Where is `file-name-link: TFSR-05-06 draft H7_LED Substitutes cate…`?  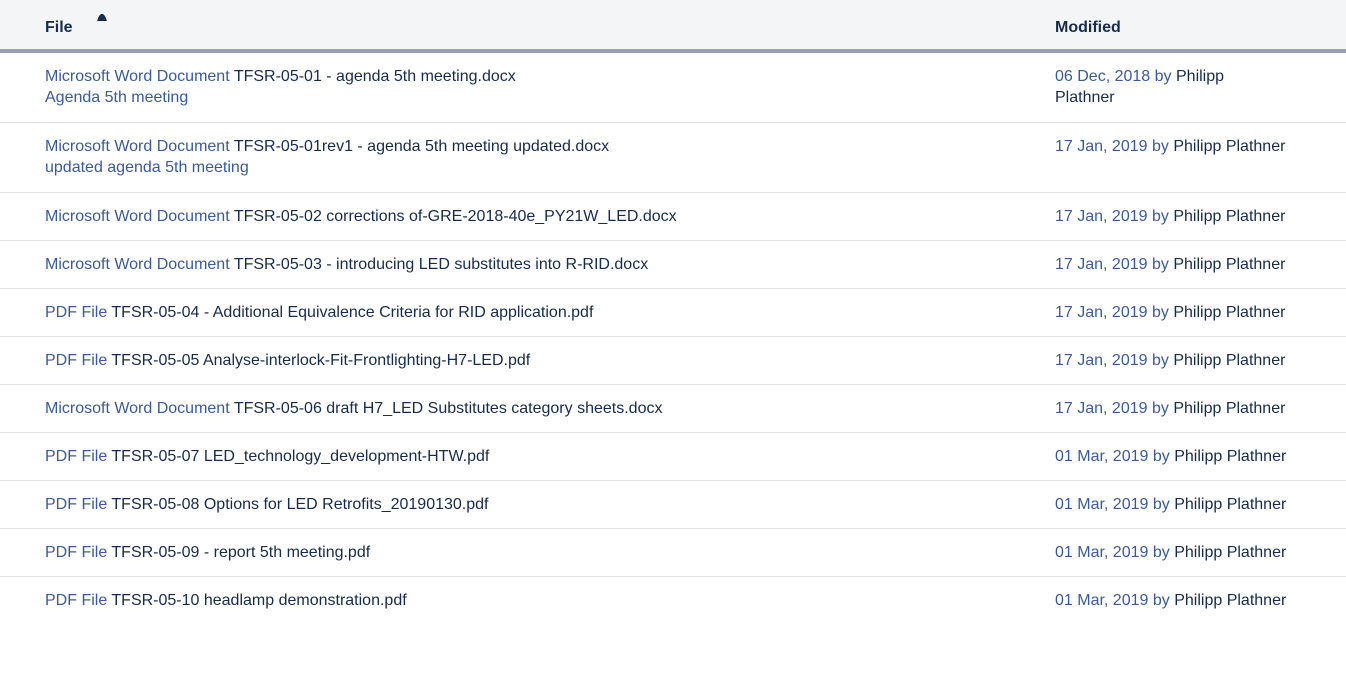 file-name-link: TFSR-05-06 draft H7_LED Substitutes cate… is located at coordinates (448, 408).